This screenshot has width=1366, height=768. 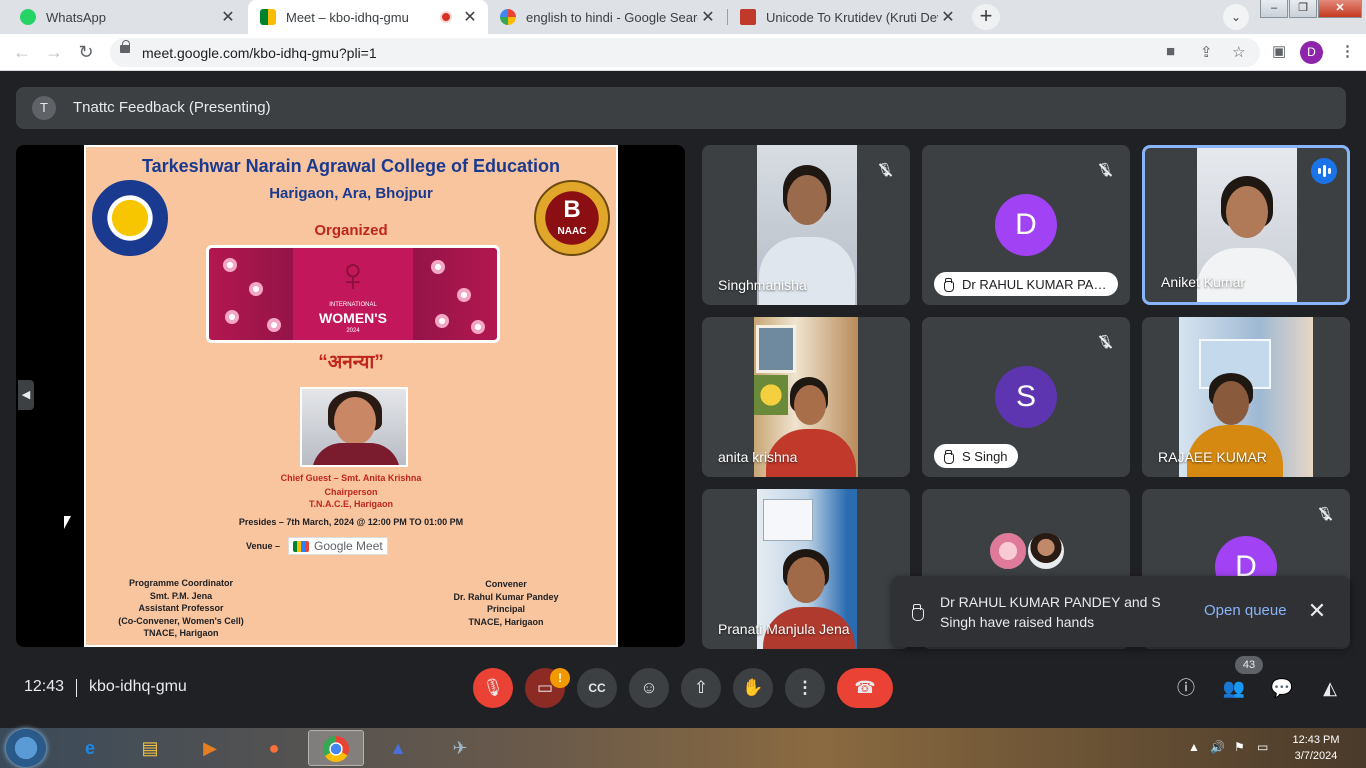 What do you see at coordinates (1246, 397) in the screenshot?
I see `participant-tile: RAJAEE KUMAR` at bounding box center [1246, 397].